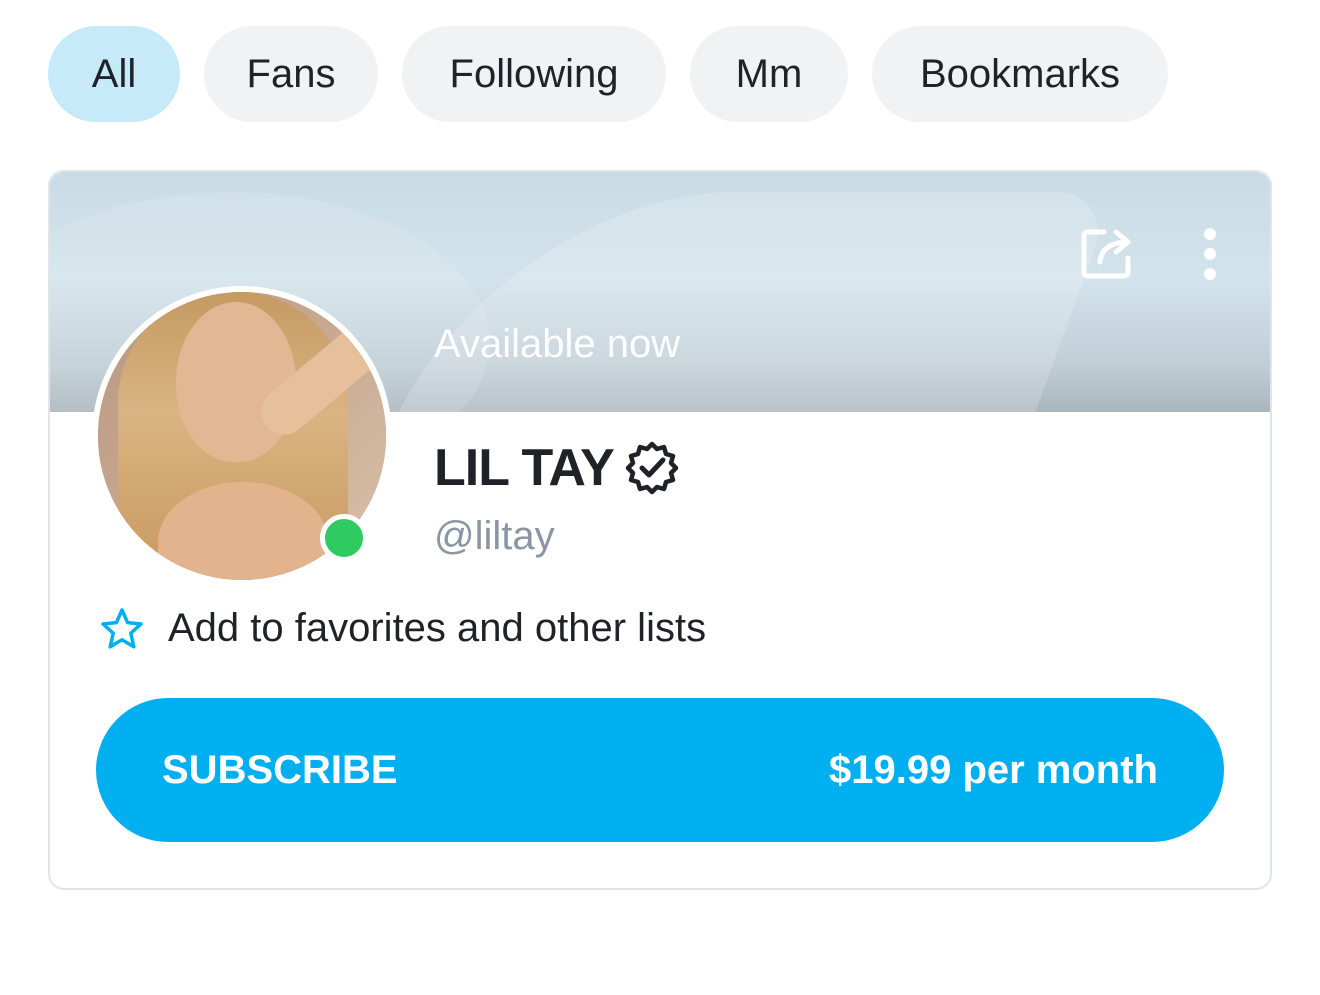 This screenshot has height=995, width=1320. I want to click on more-vertical-icon, so click(1210, 254).